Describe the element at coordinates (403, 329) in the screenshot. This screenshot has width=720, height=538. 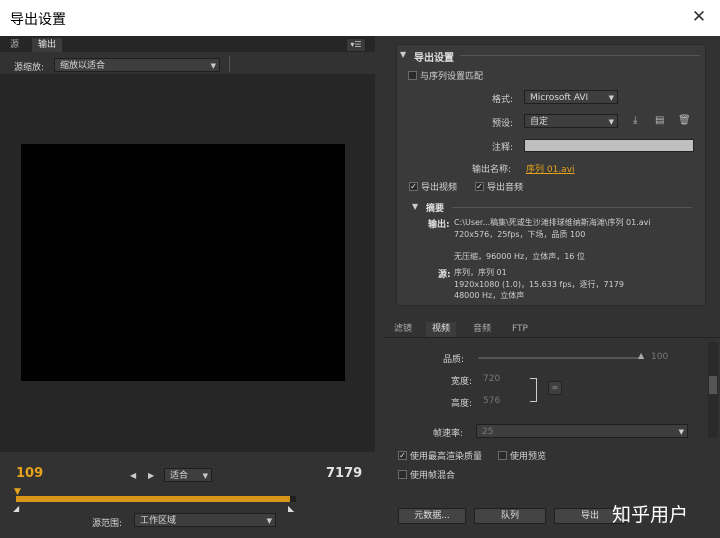
I see `tab-filters: 滤镜` at that location.